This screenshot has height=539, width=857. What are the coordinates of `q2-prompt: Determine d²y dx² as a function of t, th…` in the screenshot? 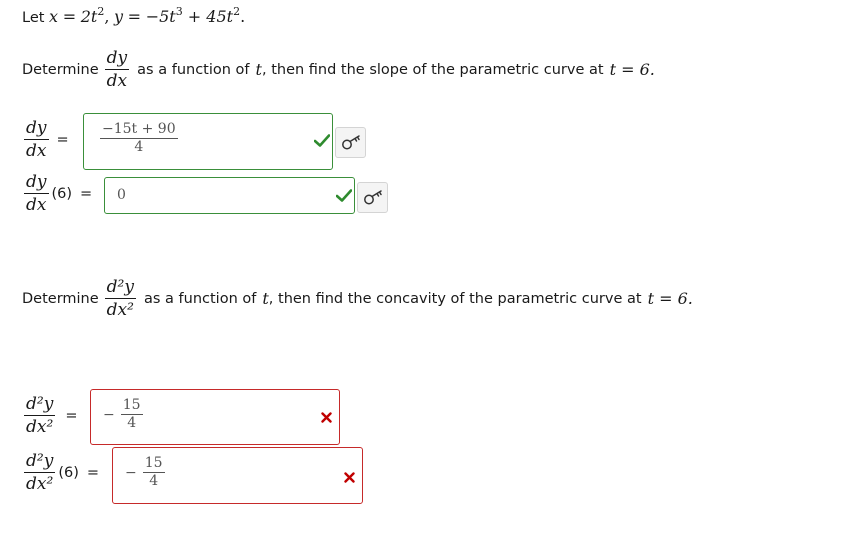 It's located at (357, 298).